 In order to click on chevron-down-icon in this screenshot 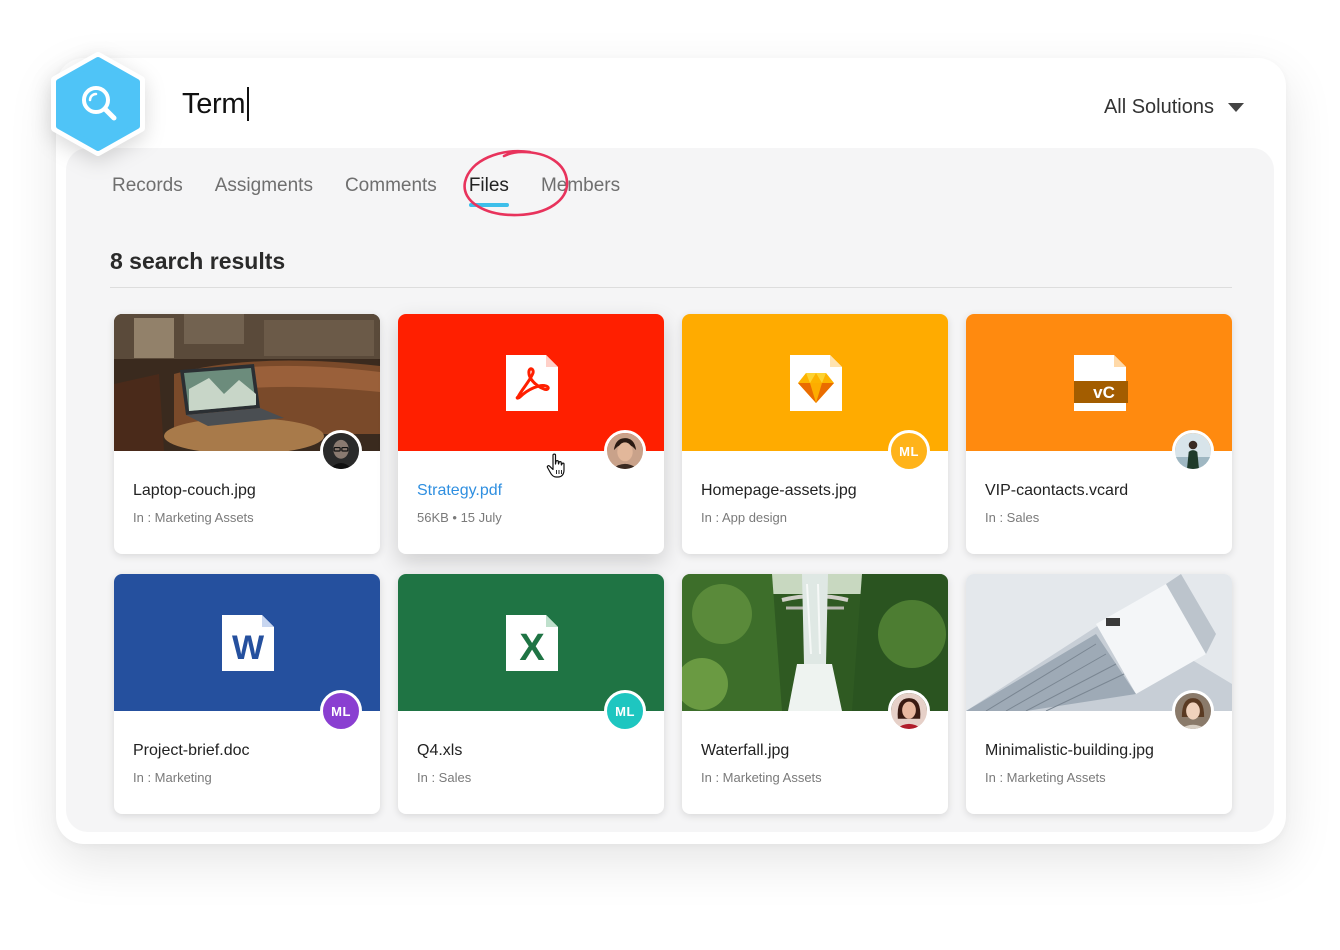, I will do `click(1236, 107)`.